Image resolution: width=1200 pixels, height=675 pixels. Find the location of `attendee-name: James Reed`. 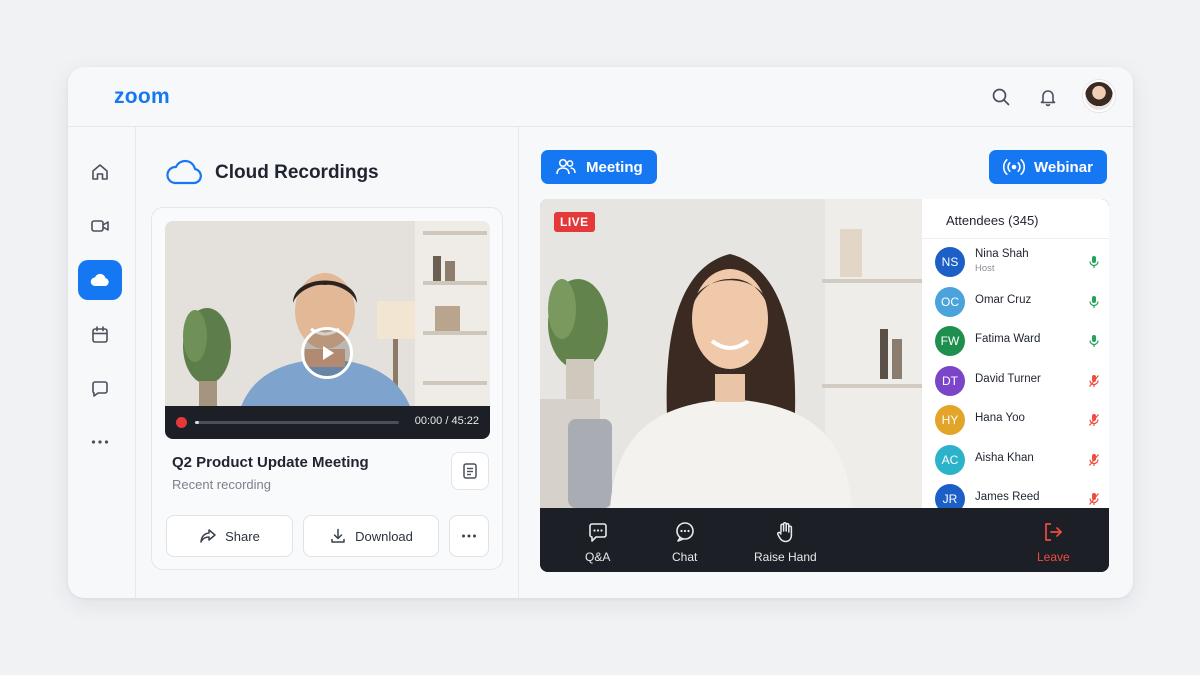

attendee-name: James Reed is located at coordinates (1007, 497).